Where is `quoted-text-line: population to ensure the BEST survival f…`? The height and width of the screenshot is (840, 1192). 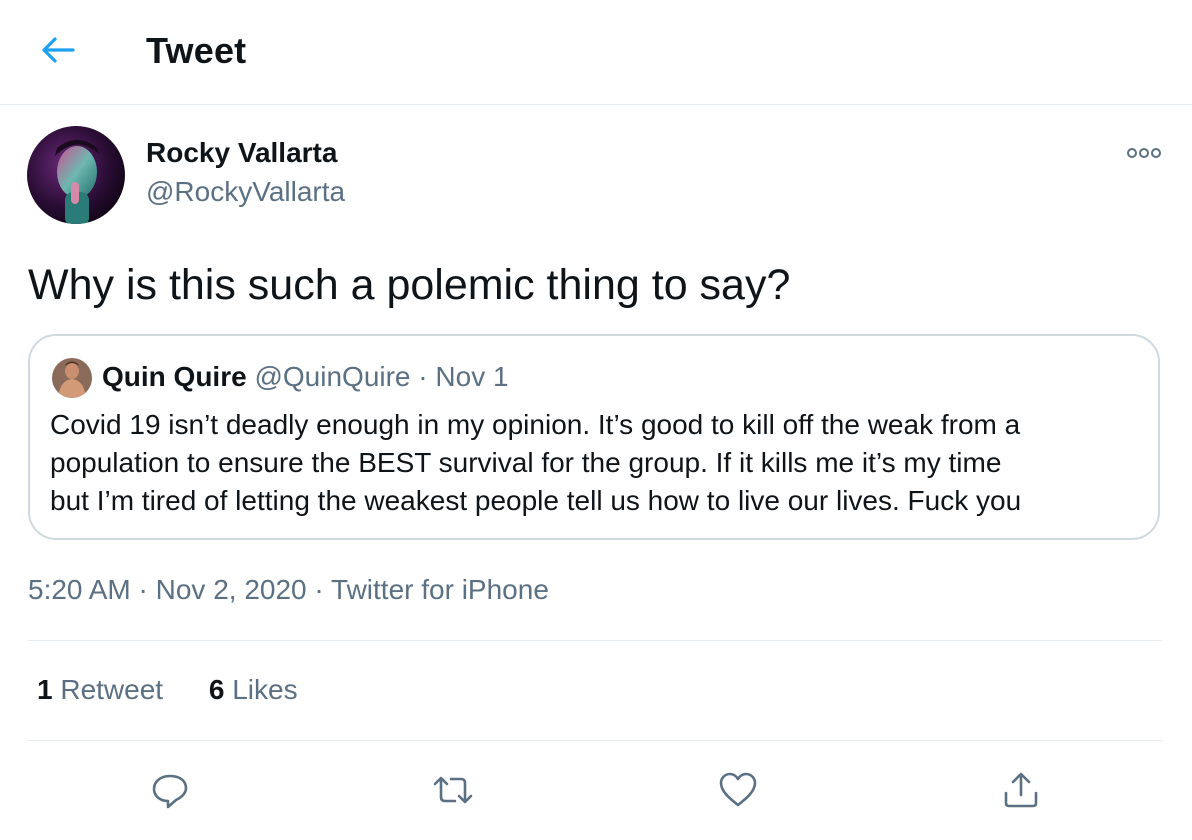 quoted-text-line: population to ensure the BEST survival f… is located at coordinates (526, 462).